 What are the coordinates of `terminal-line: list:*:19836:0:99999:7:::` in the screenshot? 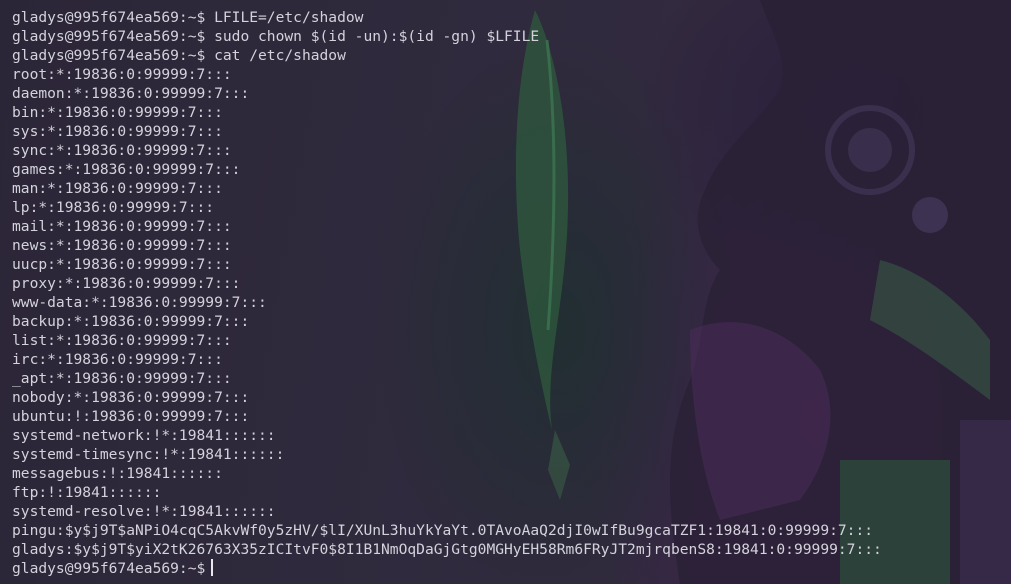 It's located at (122, 340).